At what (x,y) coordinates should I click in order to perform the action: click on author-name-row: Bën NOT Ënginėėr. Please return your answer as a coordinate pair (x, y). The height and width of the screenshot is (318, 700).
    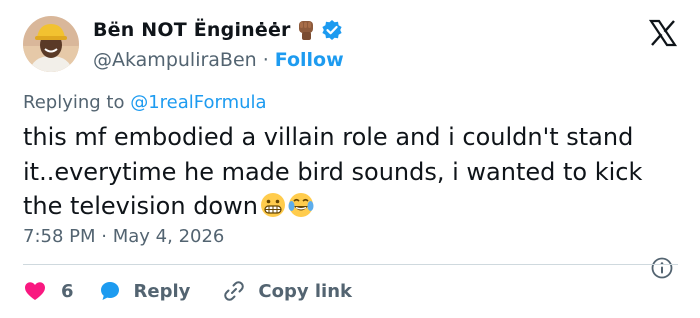
    Looking at the image, I should click on (218, 30).